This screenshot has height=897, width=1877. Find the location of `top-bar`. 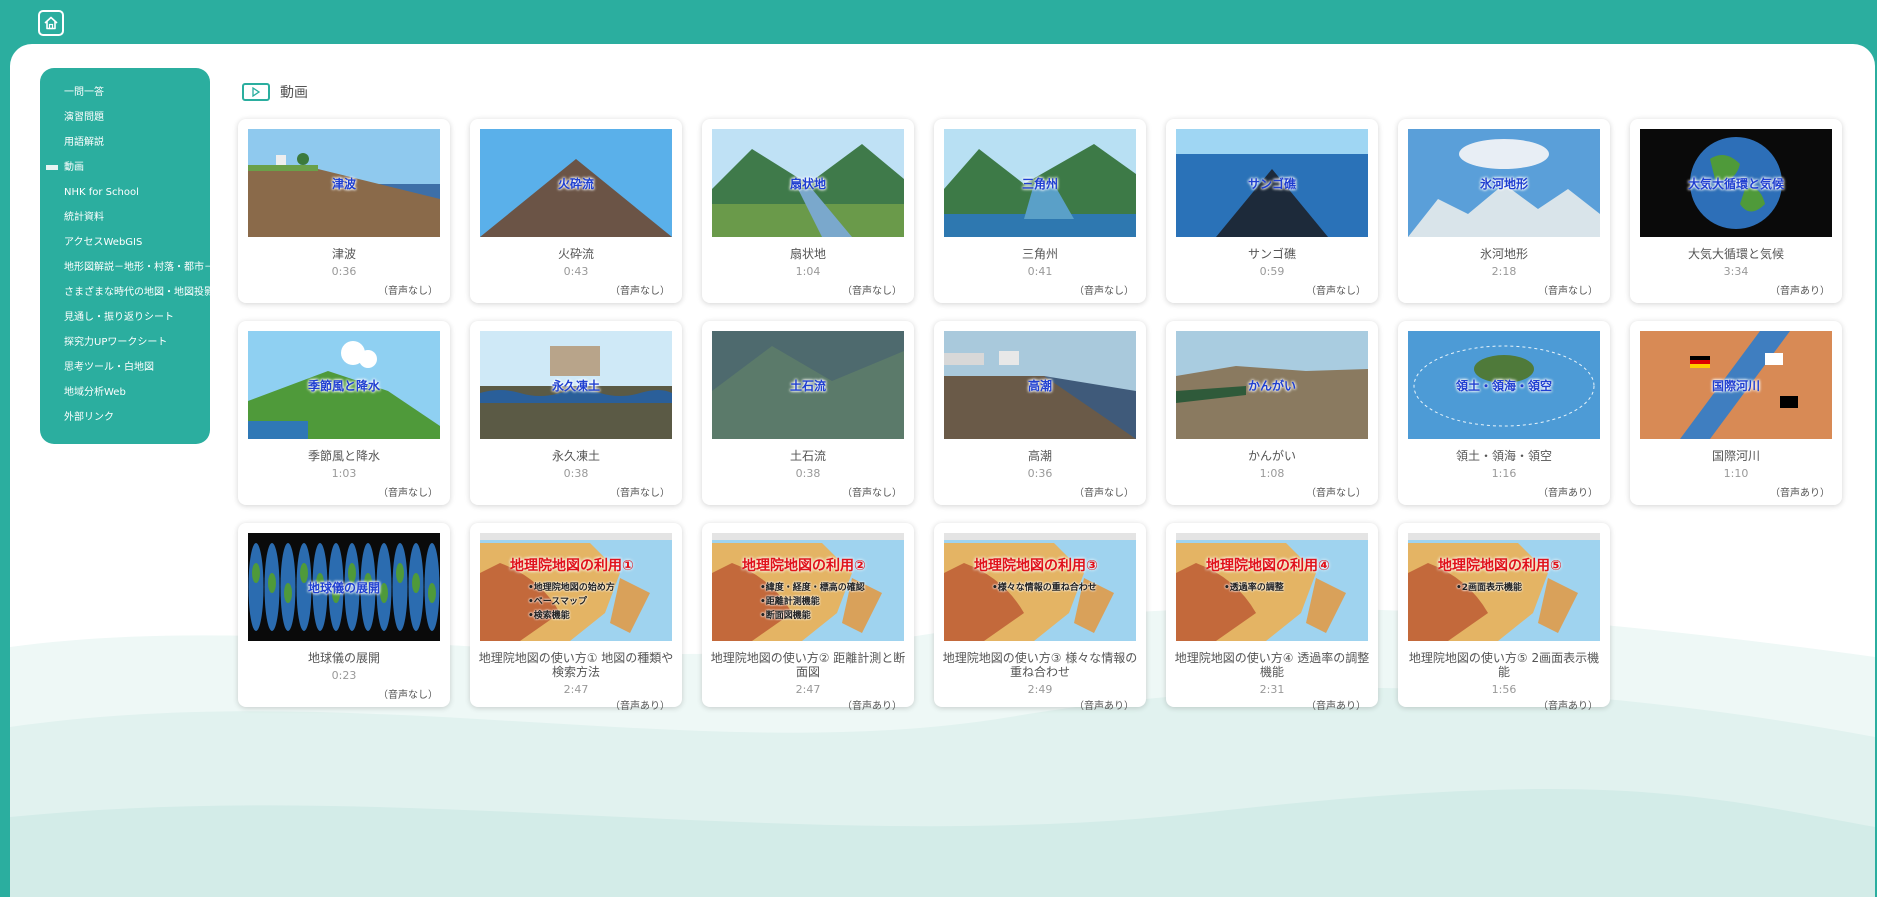

top-bar is located at coordinates (938, 23).